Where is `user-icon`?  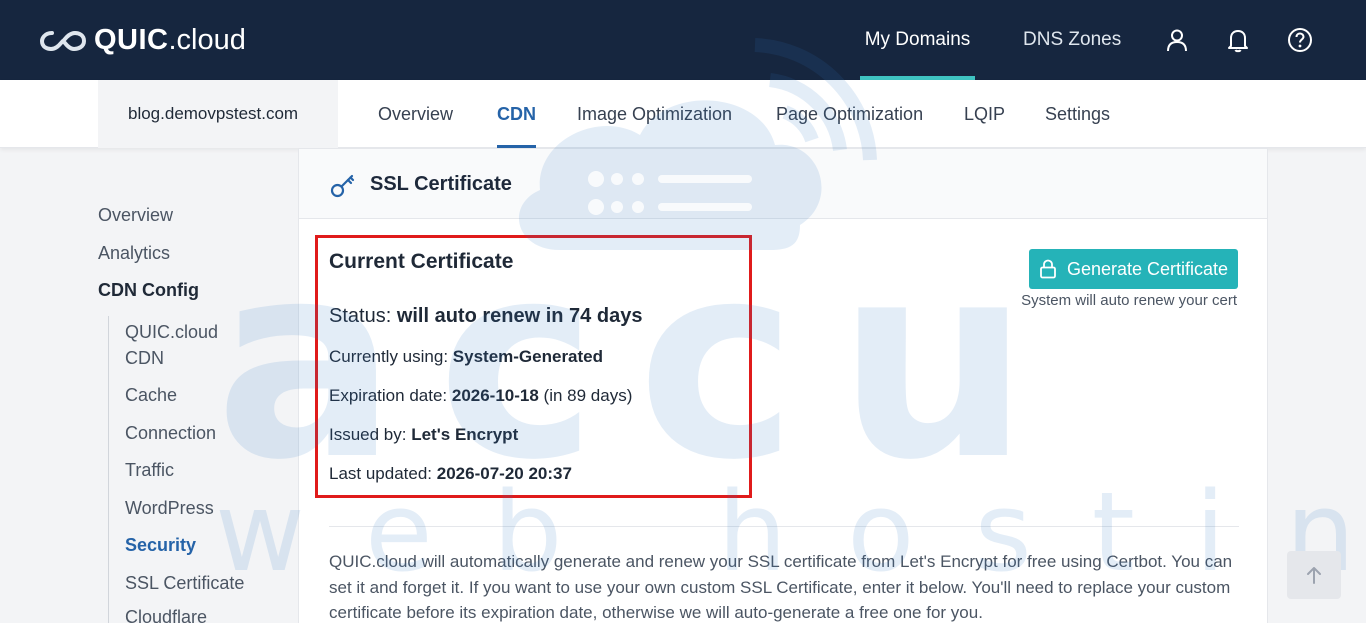 user-icon is located at coordinates (1177, 40).